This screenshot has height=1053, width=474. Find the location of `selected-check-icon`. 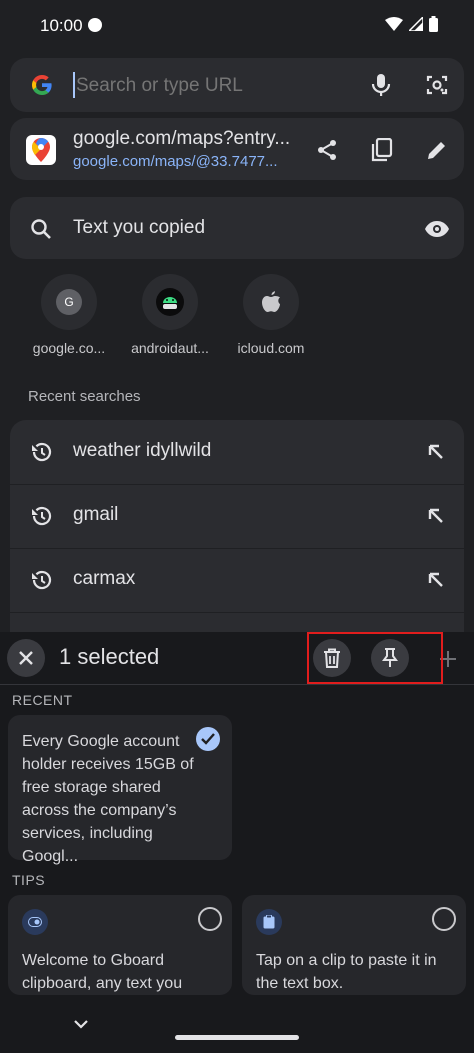

selected-check-icon is located at coordinates (208, 739).